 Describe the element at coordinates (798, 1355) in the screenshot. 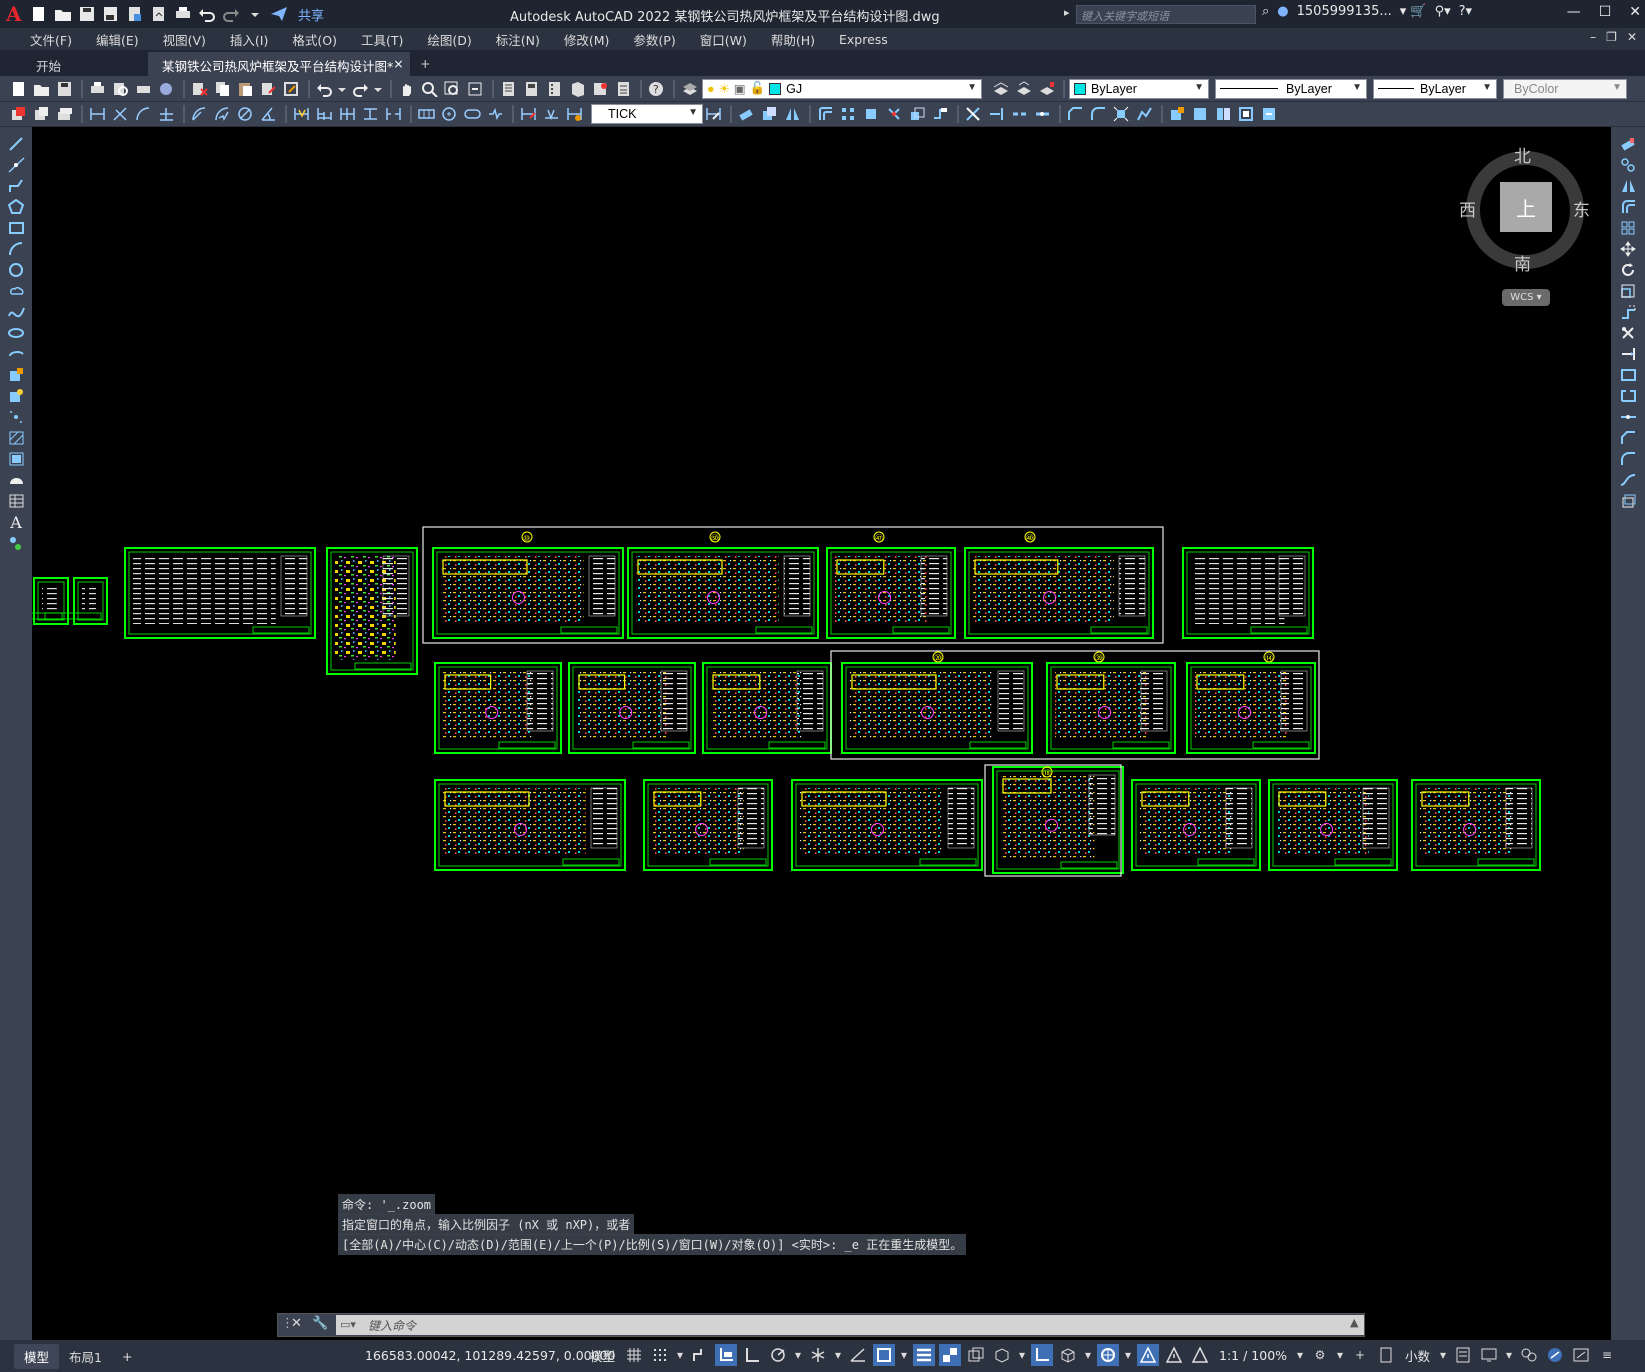

I see `polar-dropdown-icon: ▾` at that location.